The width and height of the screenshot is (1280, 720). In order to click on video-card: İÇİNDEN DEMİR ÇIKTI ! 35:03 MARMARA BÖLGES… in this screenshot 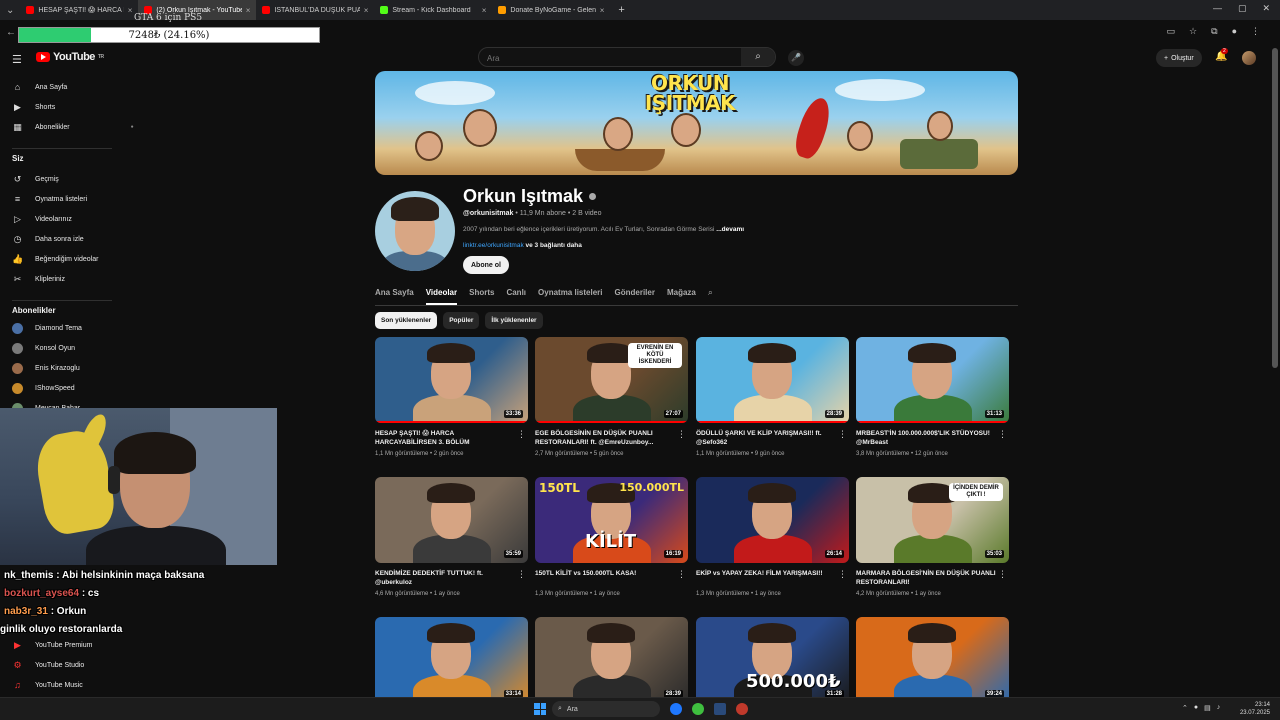, I will do `click(932, 537)`.